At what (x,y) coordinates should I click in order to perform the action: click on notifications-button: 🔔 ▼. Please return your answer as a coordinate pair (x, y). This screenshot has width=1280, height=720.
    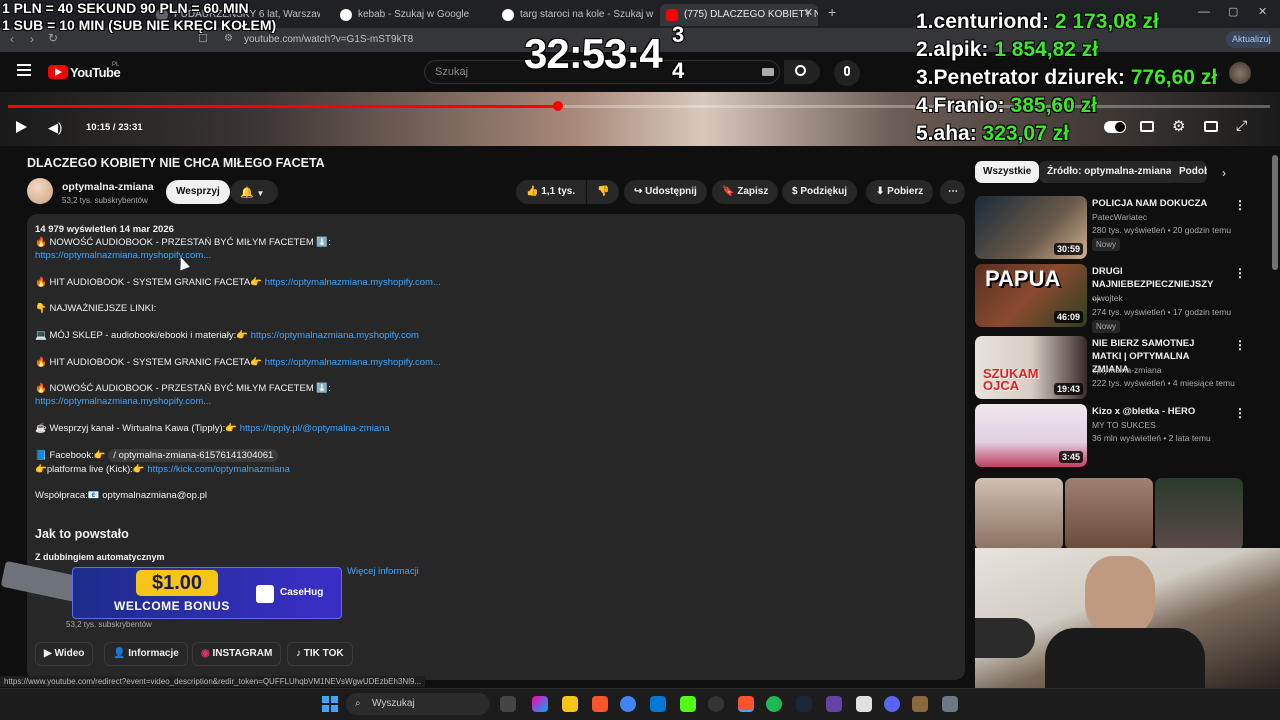
    Looking at the image, I should click on (254, 192).